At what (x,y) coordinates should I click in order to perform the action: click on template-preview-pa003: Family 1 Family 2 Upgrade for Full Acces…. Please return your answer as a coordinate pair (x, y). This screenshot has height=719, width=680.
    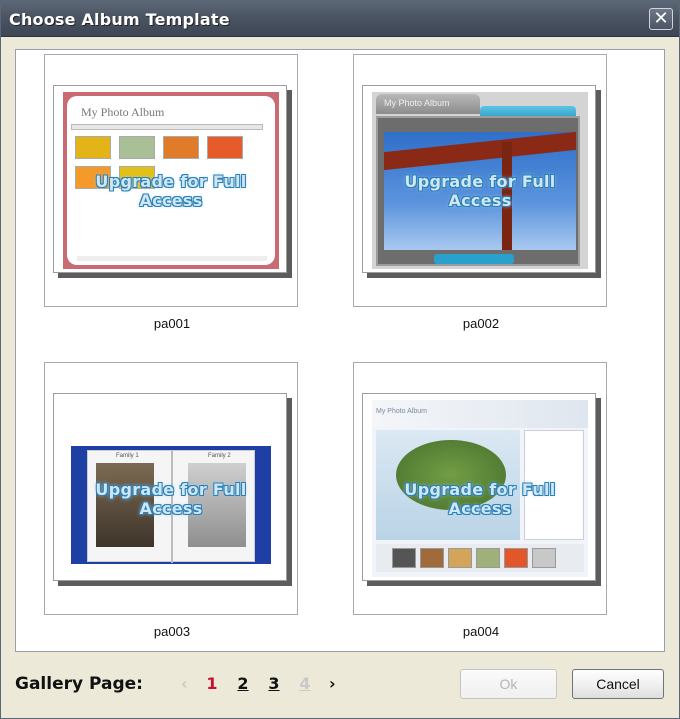
    Looking at the image, I should click on (171, 488).